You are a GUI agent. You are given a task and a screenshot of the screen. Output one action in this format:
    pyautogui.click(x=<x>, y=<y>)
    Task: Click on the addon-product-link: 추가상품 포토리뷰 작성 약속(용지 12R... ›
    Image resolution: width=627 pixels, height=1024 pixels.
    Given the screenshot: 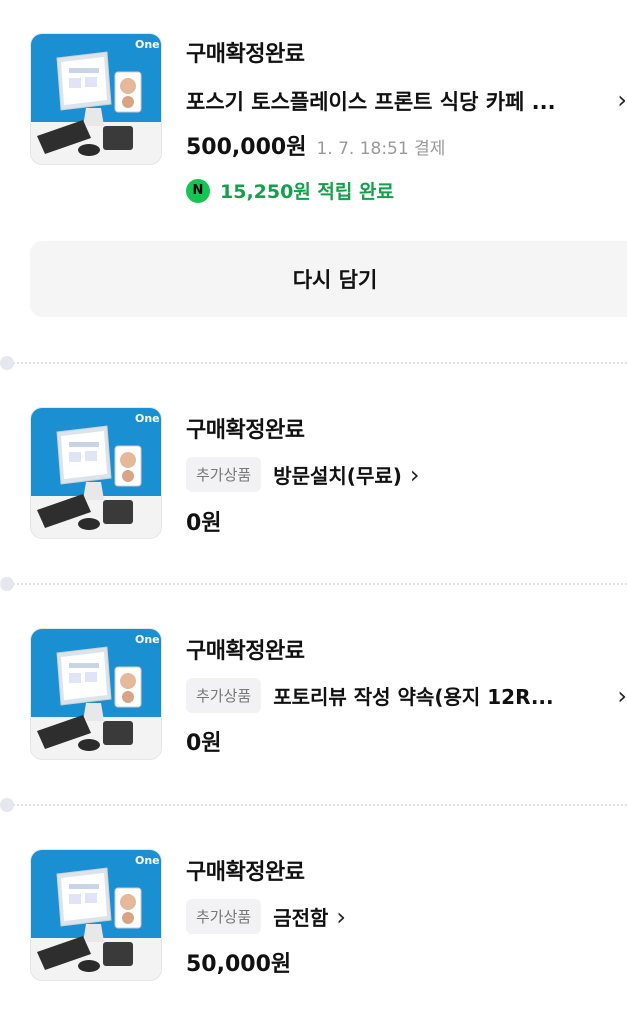 What is the action you would take?
    pyautogui.click(x=406, y=695)
    